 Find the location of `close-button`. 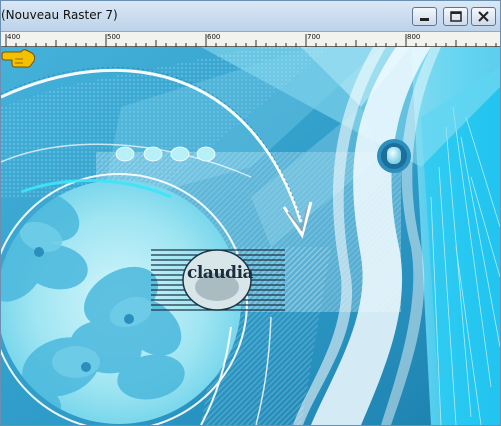

close-button is located at coordinates (483, 16).